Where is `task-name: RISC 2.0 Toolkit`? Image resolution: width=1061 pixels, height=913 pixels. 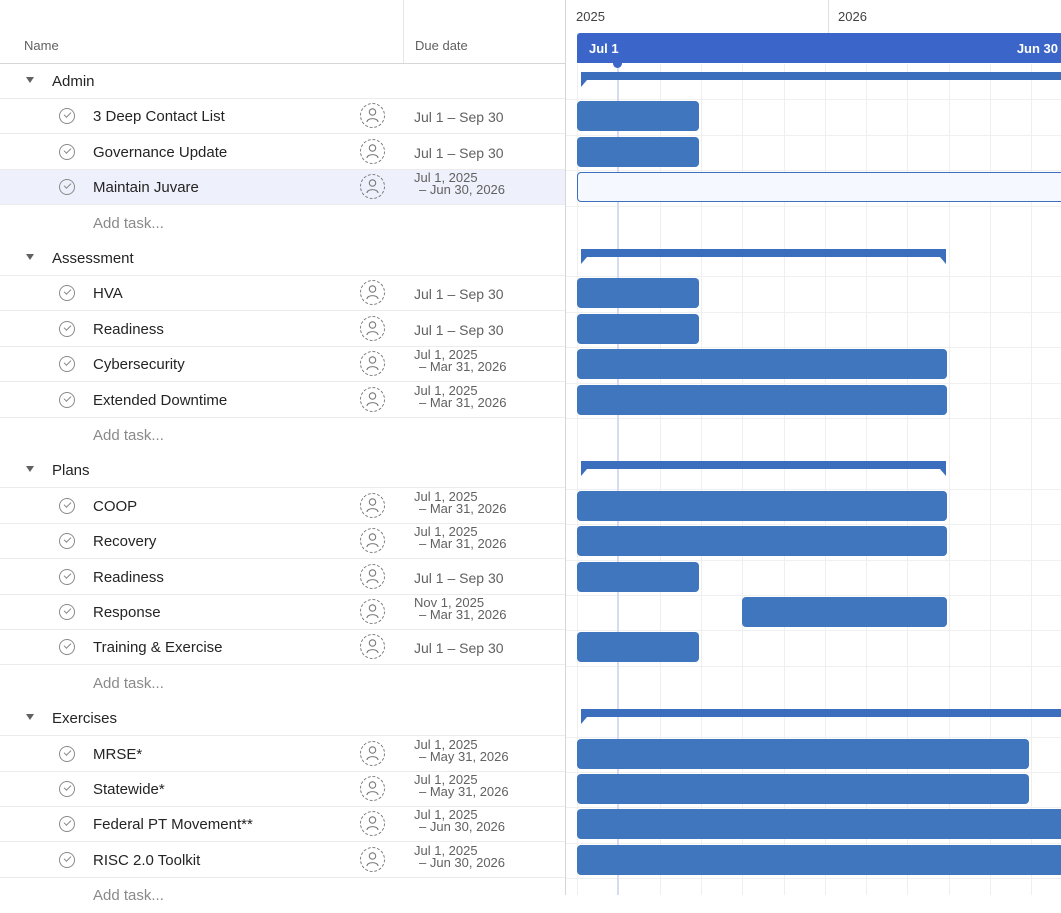
task-name: RISC 2.0 Toolkit is located at coordinates (146, 860).